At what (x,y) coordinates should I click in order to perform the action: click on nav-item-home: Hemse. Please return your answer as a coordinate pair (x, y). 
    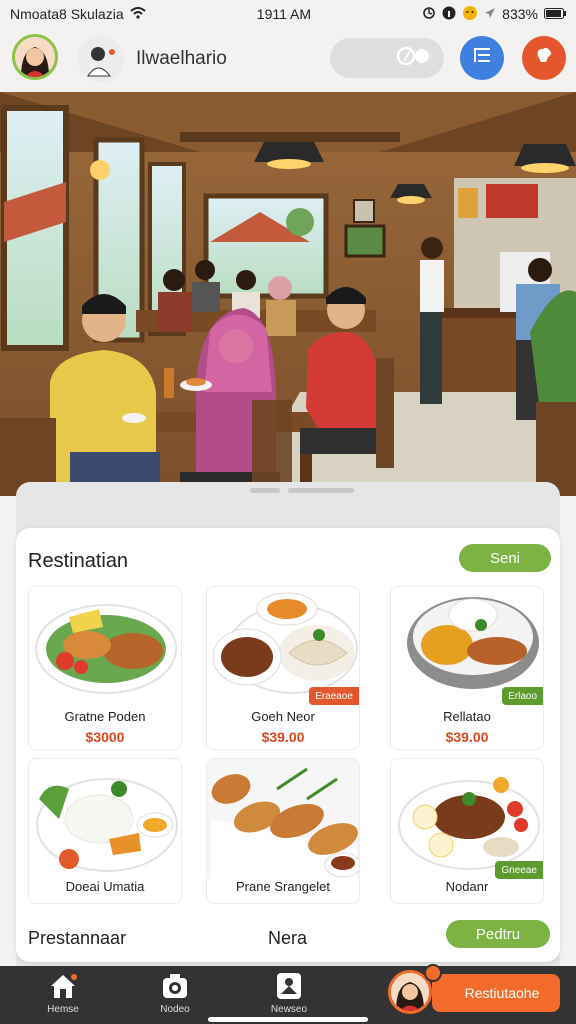
    Looking at the image, I should click on (63, 993).